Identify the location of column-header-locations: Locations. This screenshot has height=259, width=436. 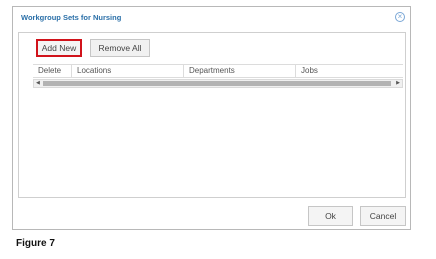
(127, 71).